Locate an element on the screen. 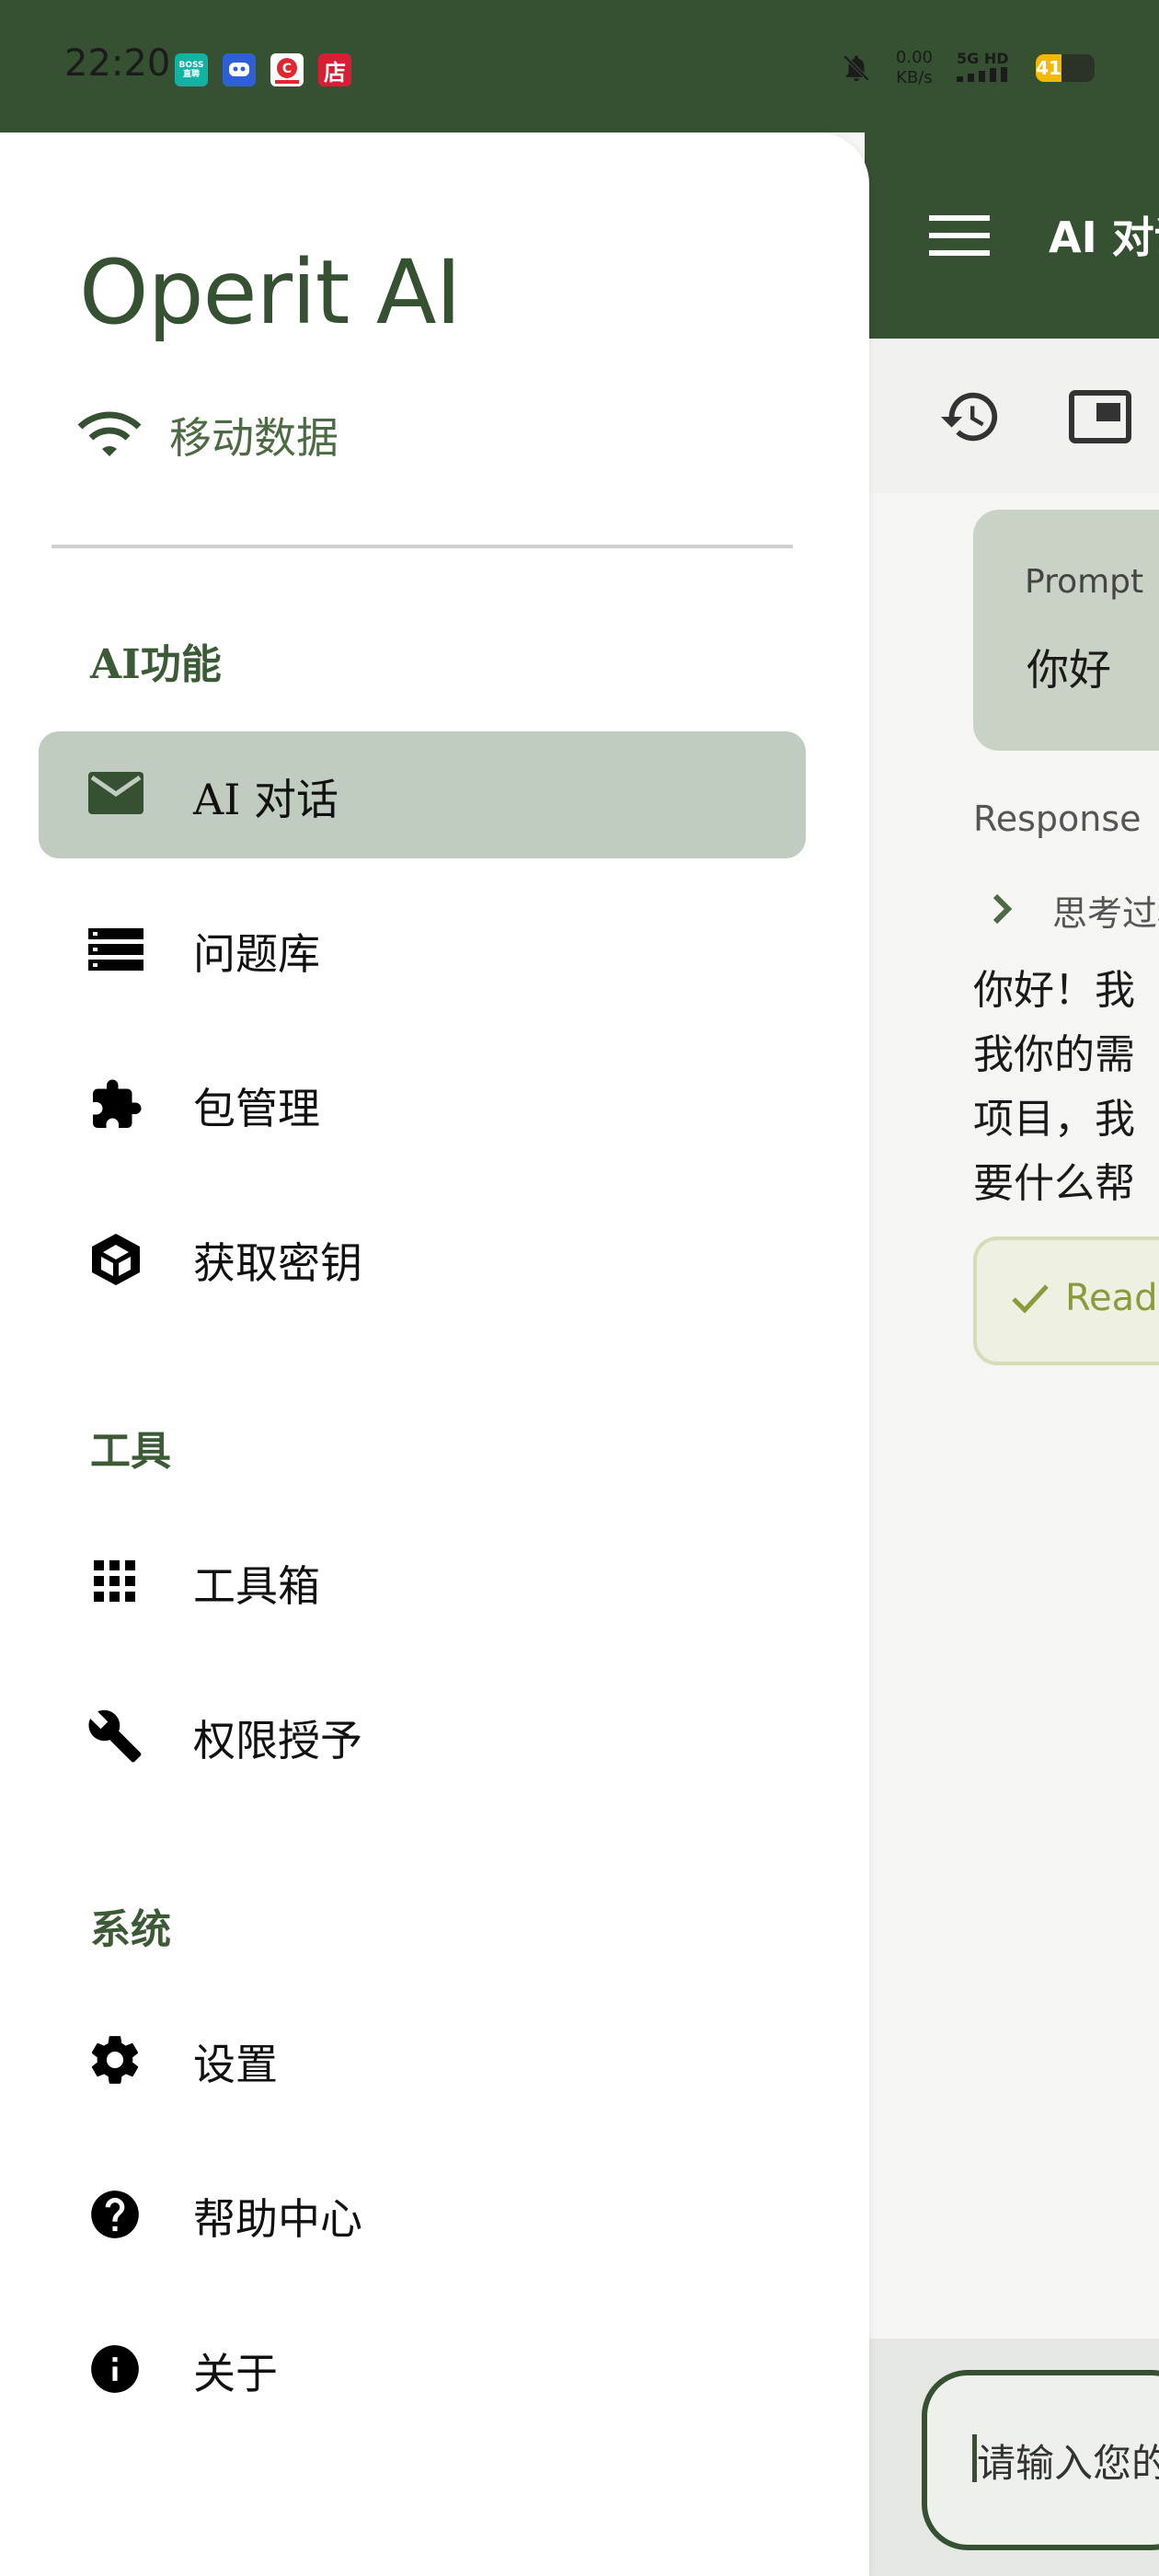 The height and width of the screenshot is (2576, 1159). nav-item-toolbox: 工具箱 is located at coordinates (422, 1581).